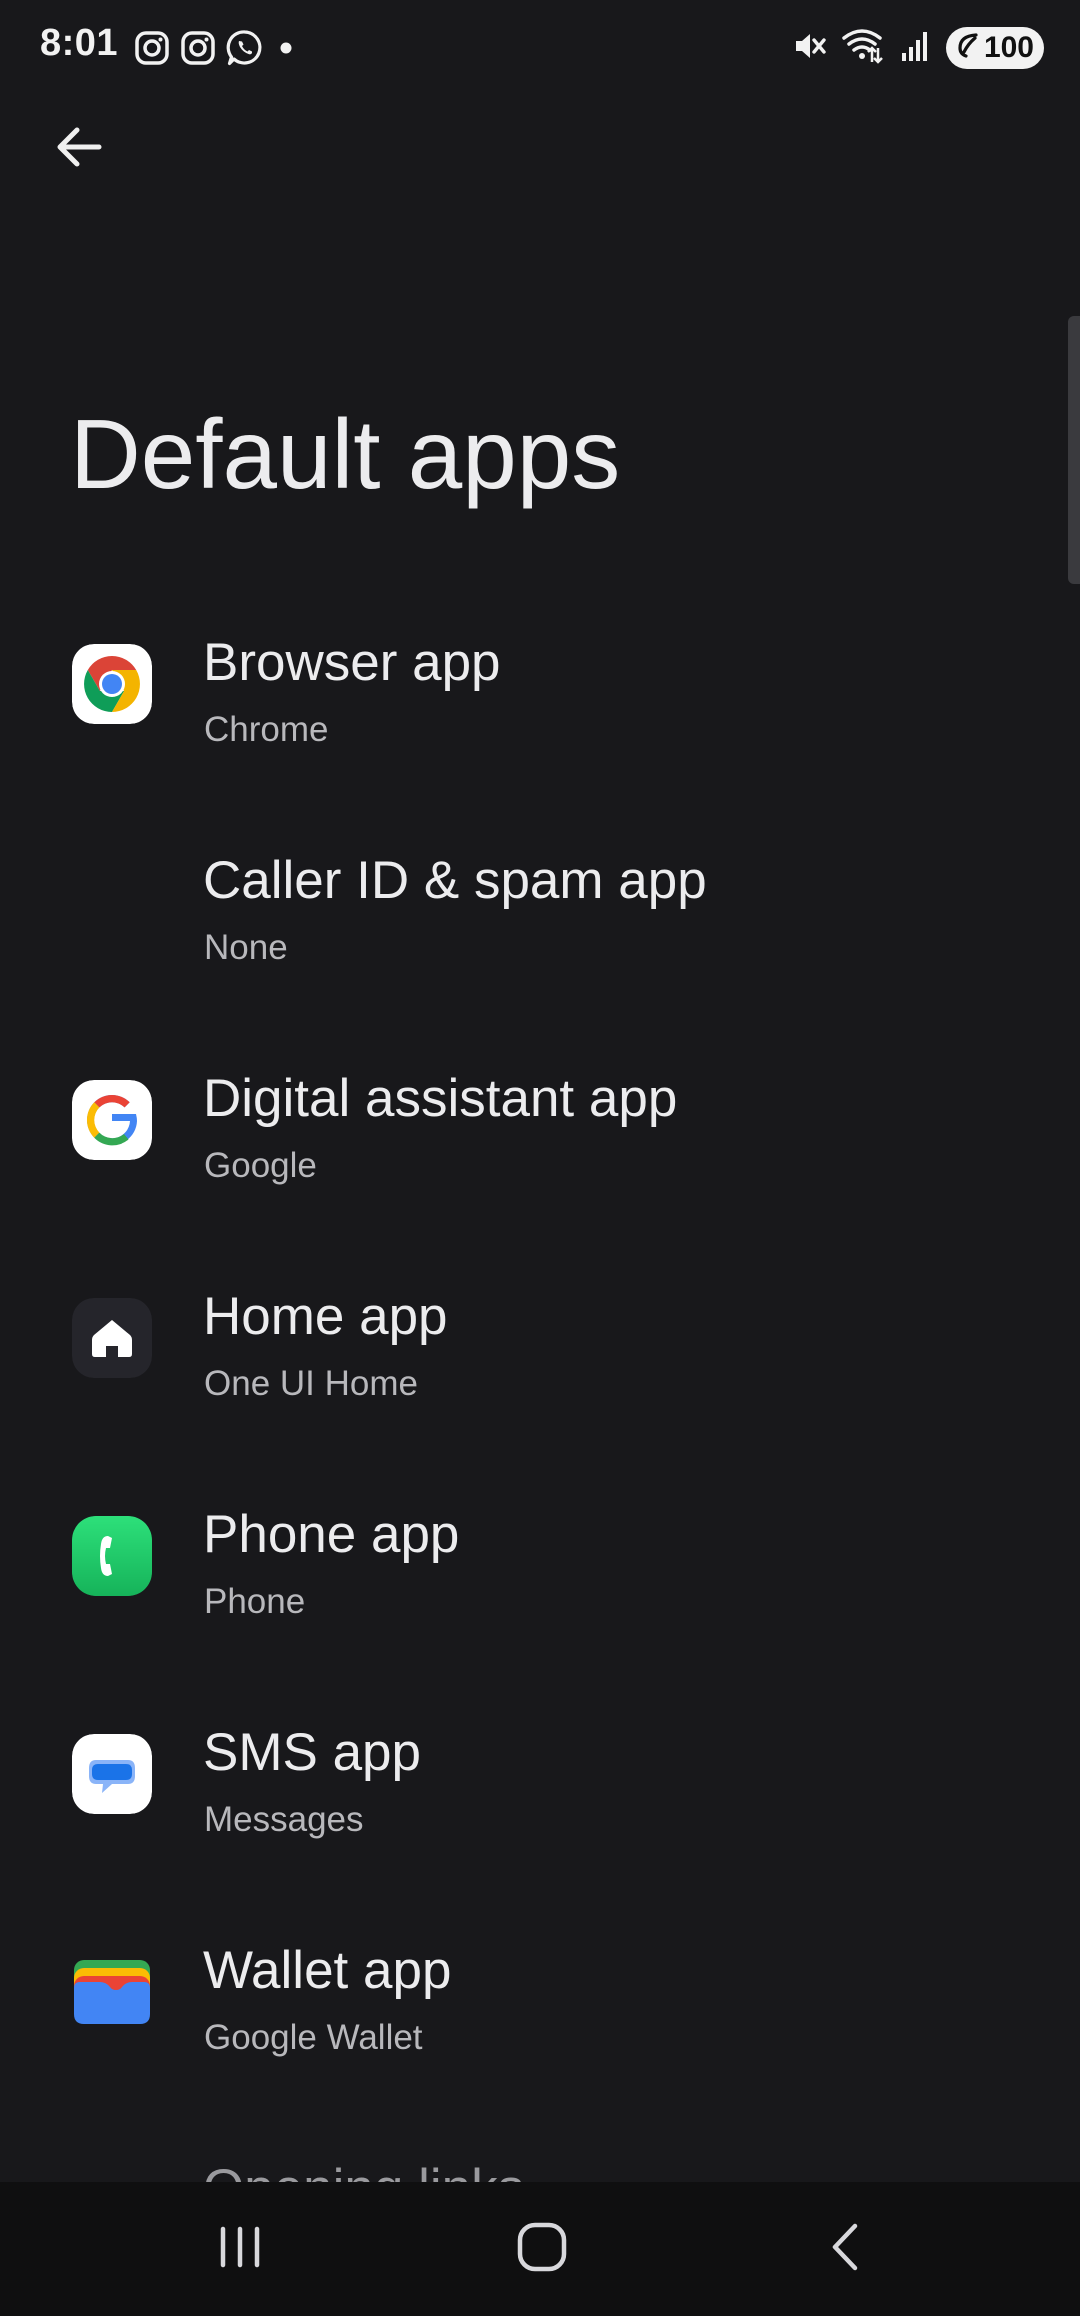  What do you see at coordinates (311, 1383) in the screenshot?
I see `item-subtitle: One UI Home` at bounding box center [311, 1383].